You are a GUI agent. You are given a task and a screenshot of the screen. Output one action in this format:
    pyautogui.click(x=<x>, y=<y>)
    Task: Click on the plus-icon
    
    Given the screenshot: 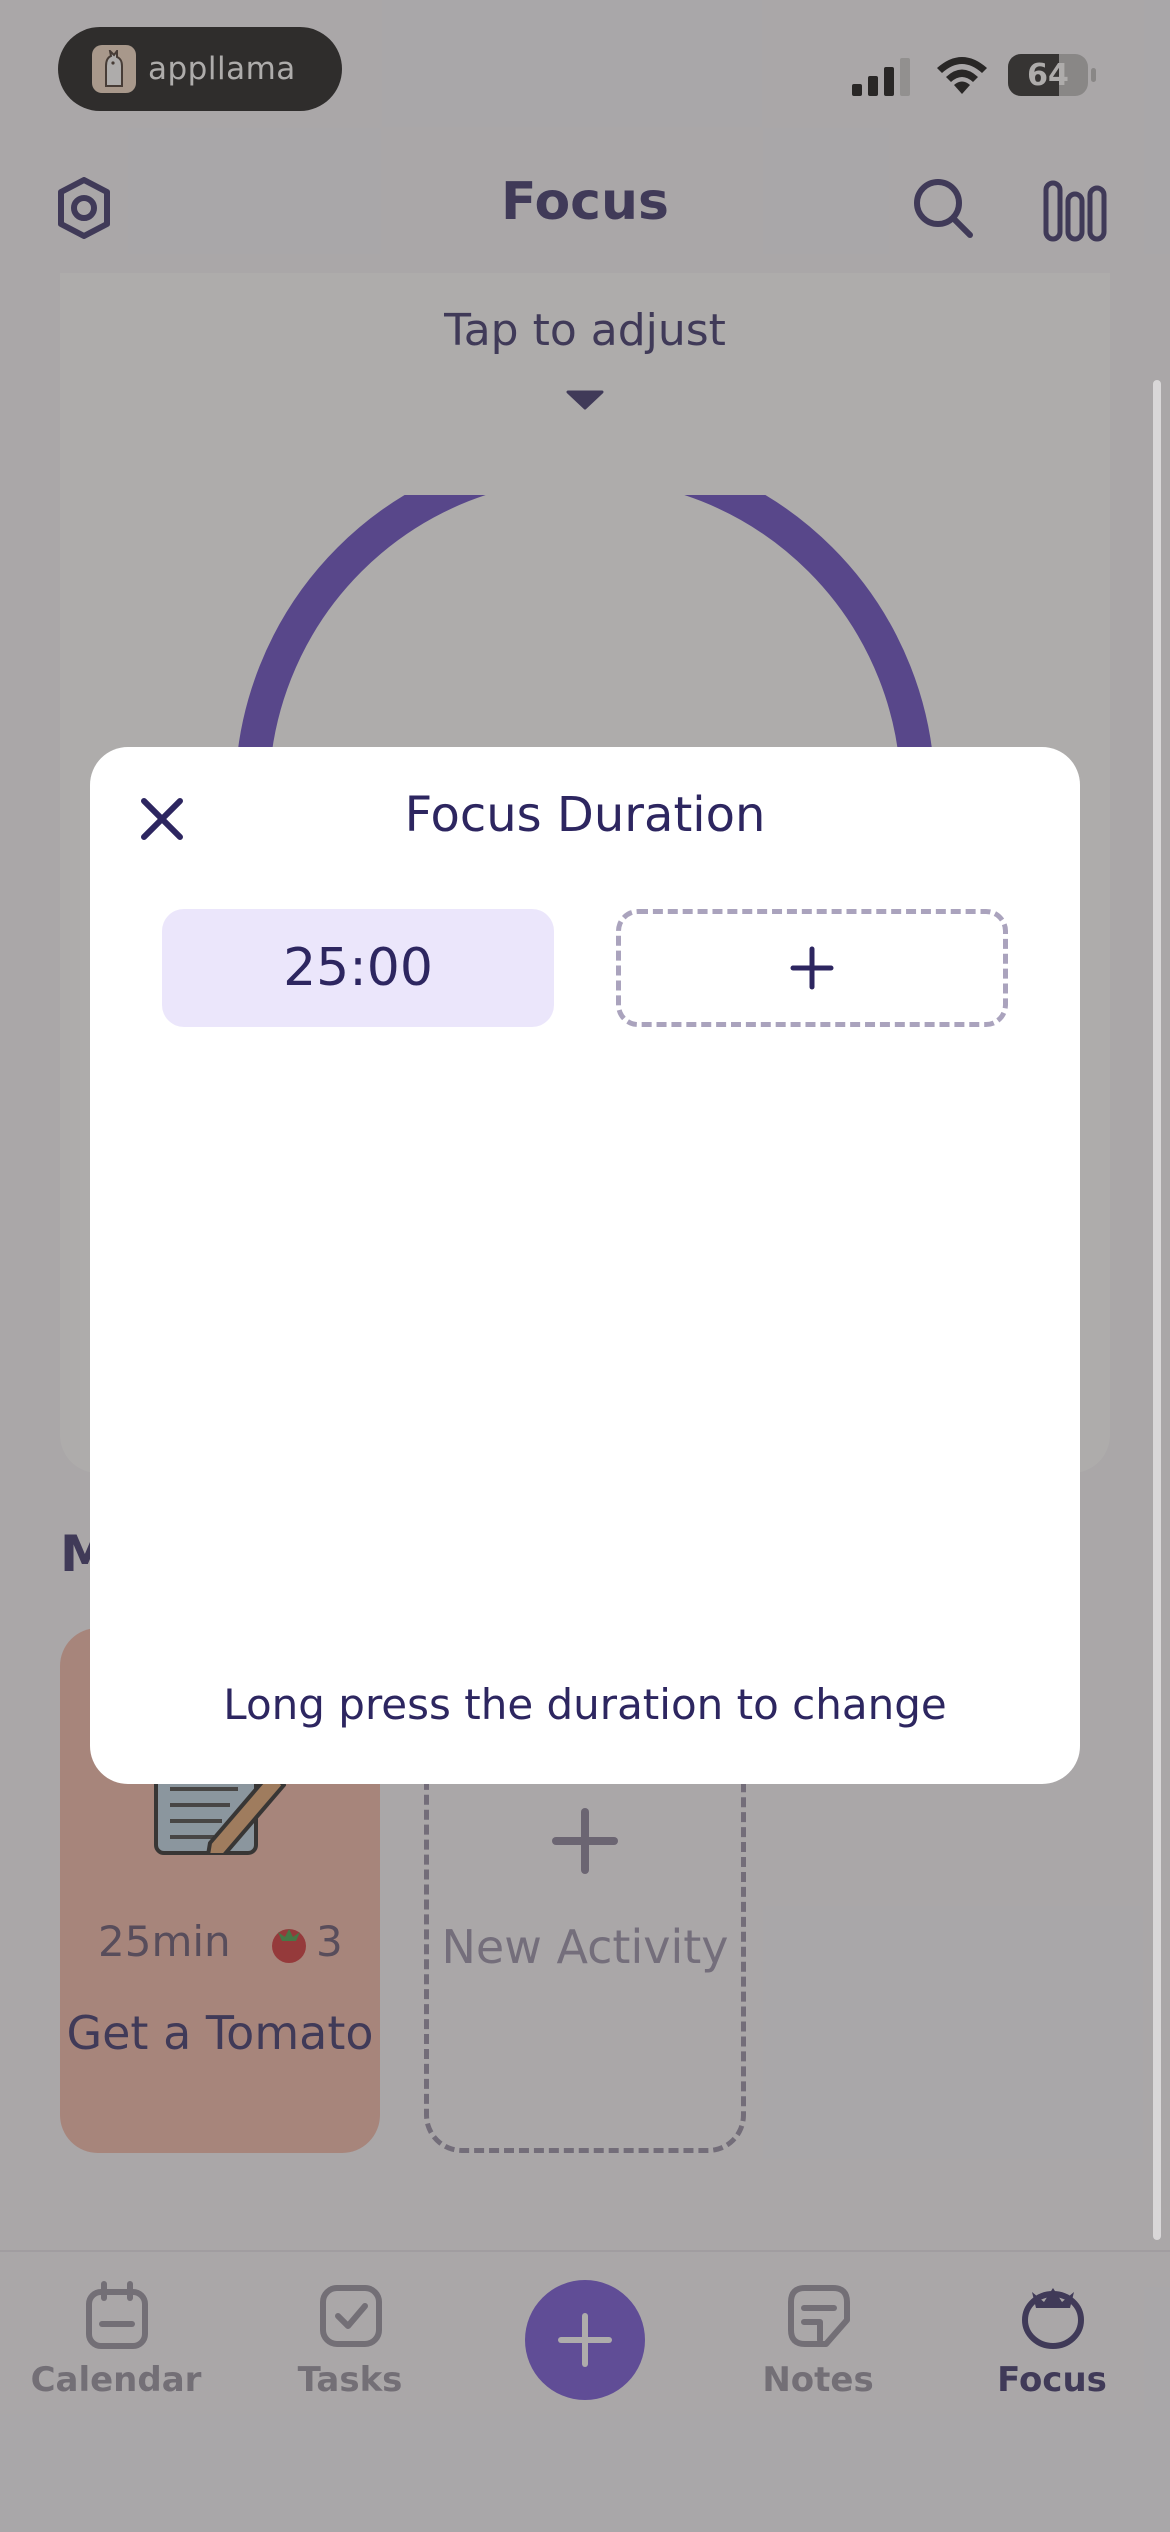 What is the action you would take?
    pyautogui.click(x=812, y=968)
    